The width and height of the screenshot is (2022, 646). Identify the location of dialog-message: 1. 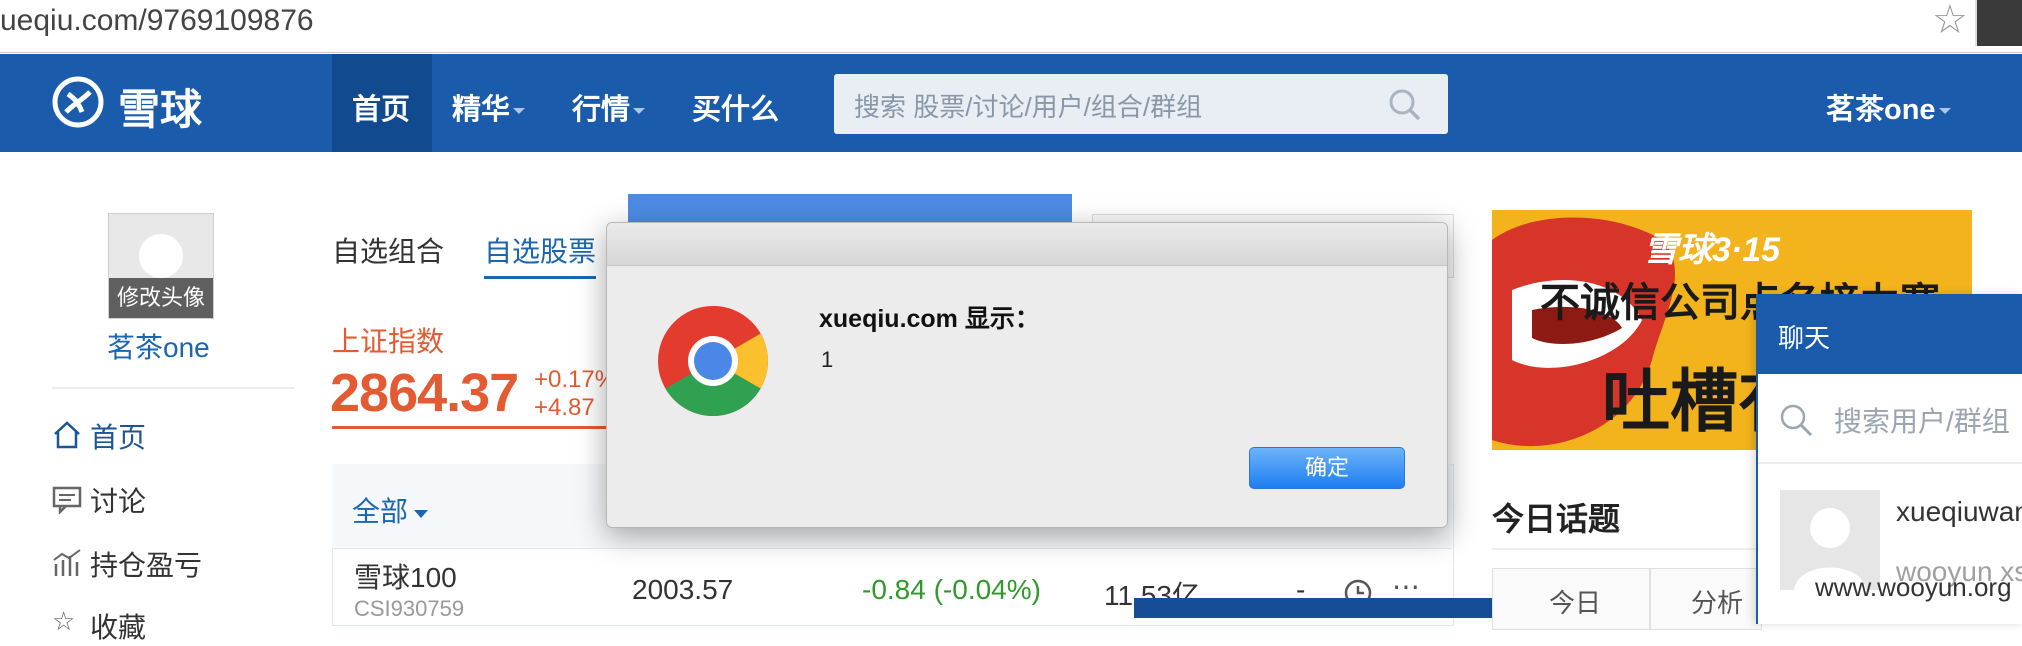
(827, 359).